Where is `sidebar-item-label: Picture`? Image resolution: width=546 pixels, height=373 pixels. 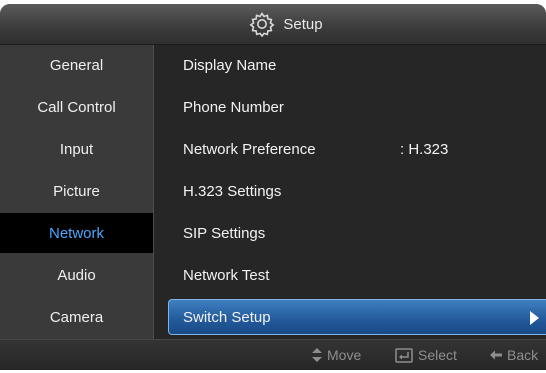 sidebar-item-label: Picture is located at coordinates (76, 191).